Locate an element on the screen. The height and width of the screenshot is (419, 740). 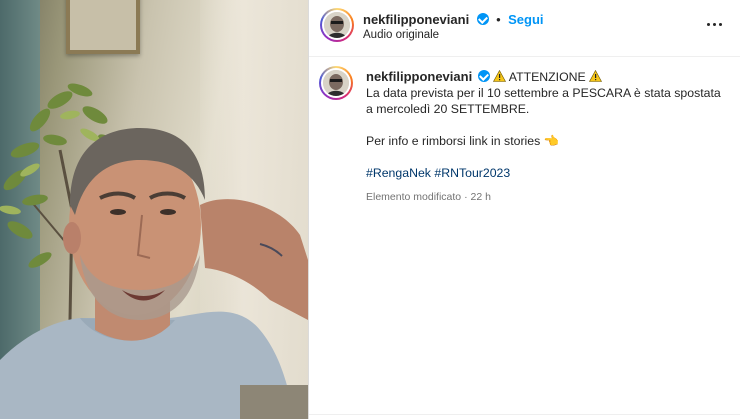
audio-label: Audio originale is located at coordinates (401, 35).